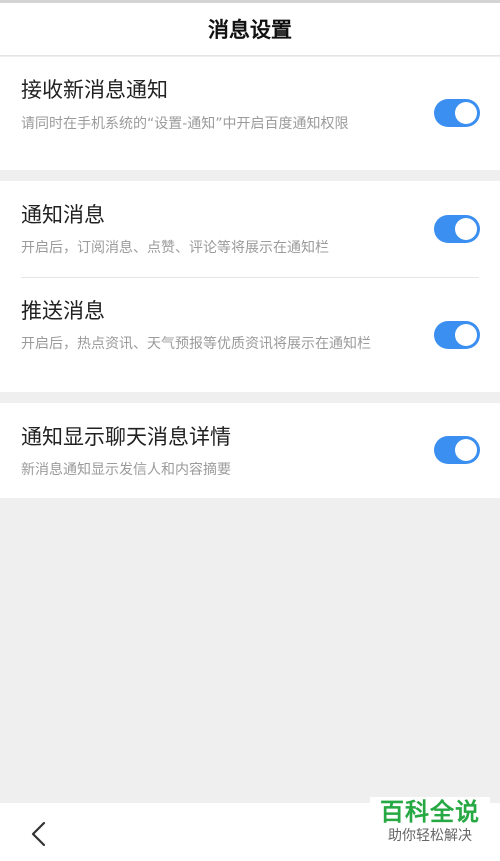 This screenshot has height=861, width=500. Describe the element at coordinates (250, 829) in the screenshot. I see `bottom-nav-bar: 百科全说 助你轻松解决` at that location.